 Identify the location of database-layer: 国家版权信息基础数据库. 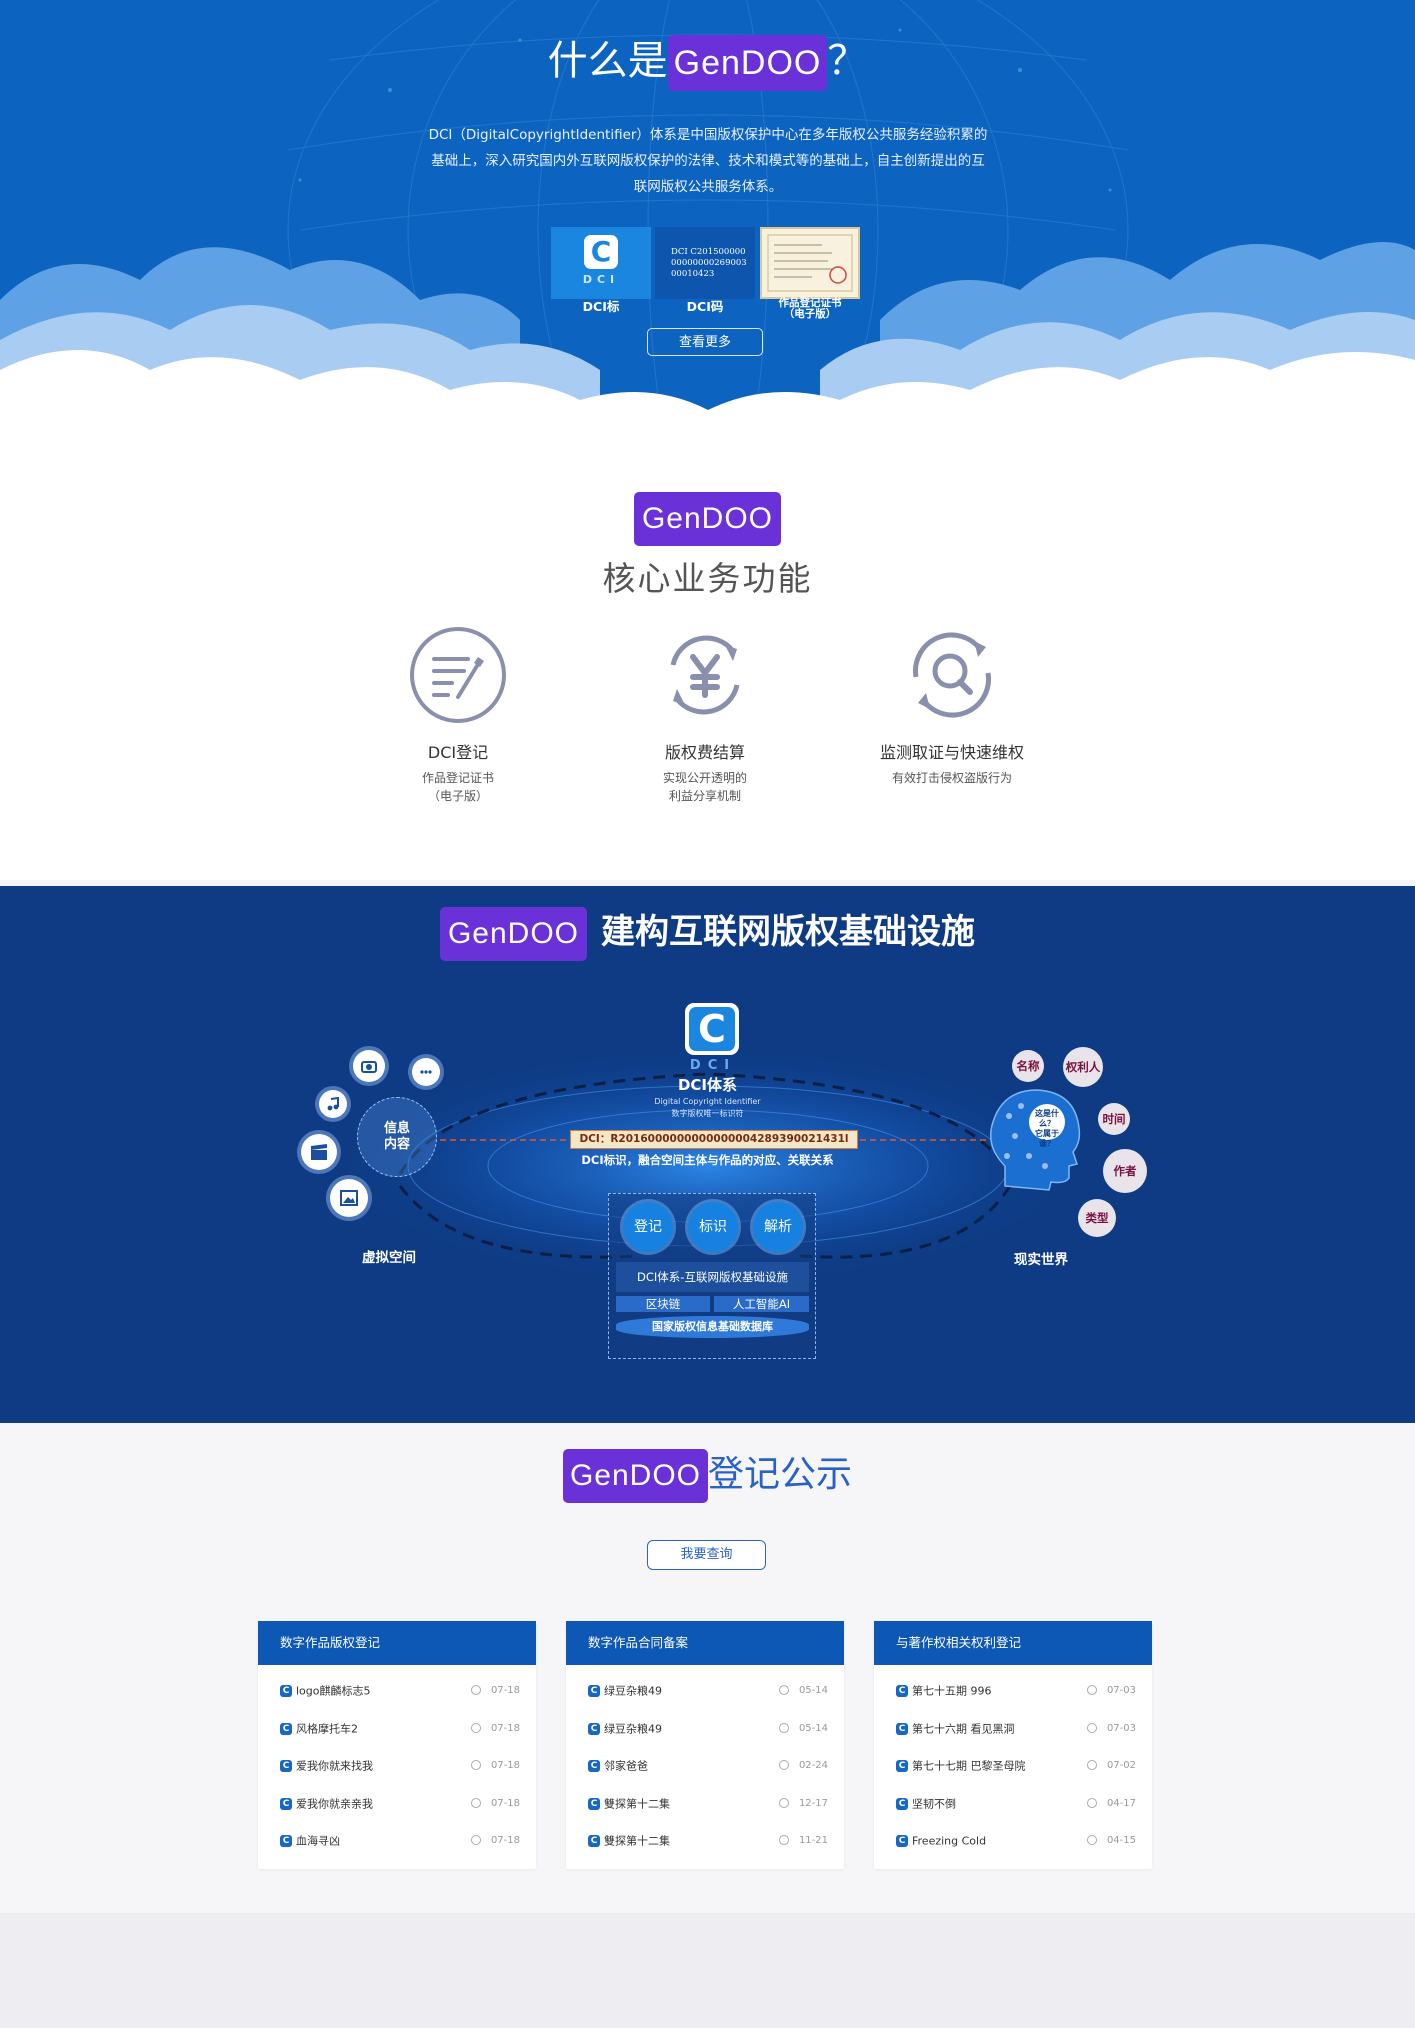
(712, 1327).